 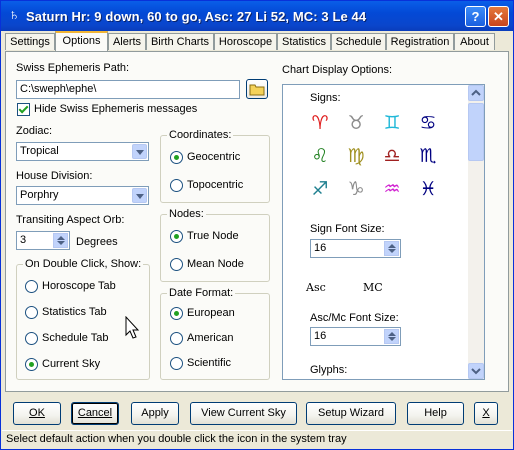 What do you see at coordinates (355, 336) in the screenshot?
I see `ascmc-font-size-spinner: 16` at bounding box center [355, 336].